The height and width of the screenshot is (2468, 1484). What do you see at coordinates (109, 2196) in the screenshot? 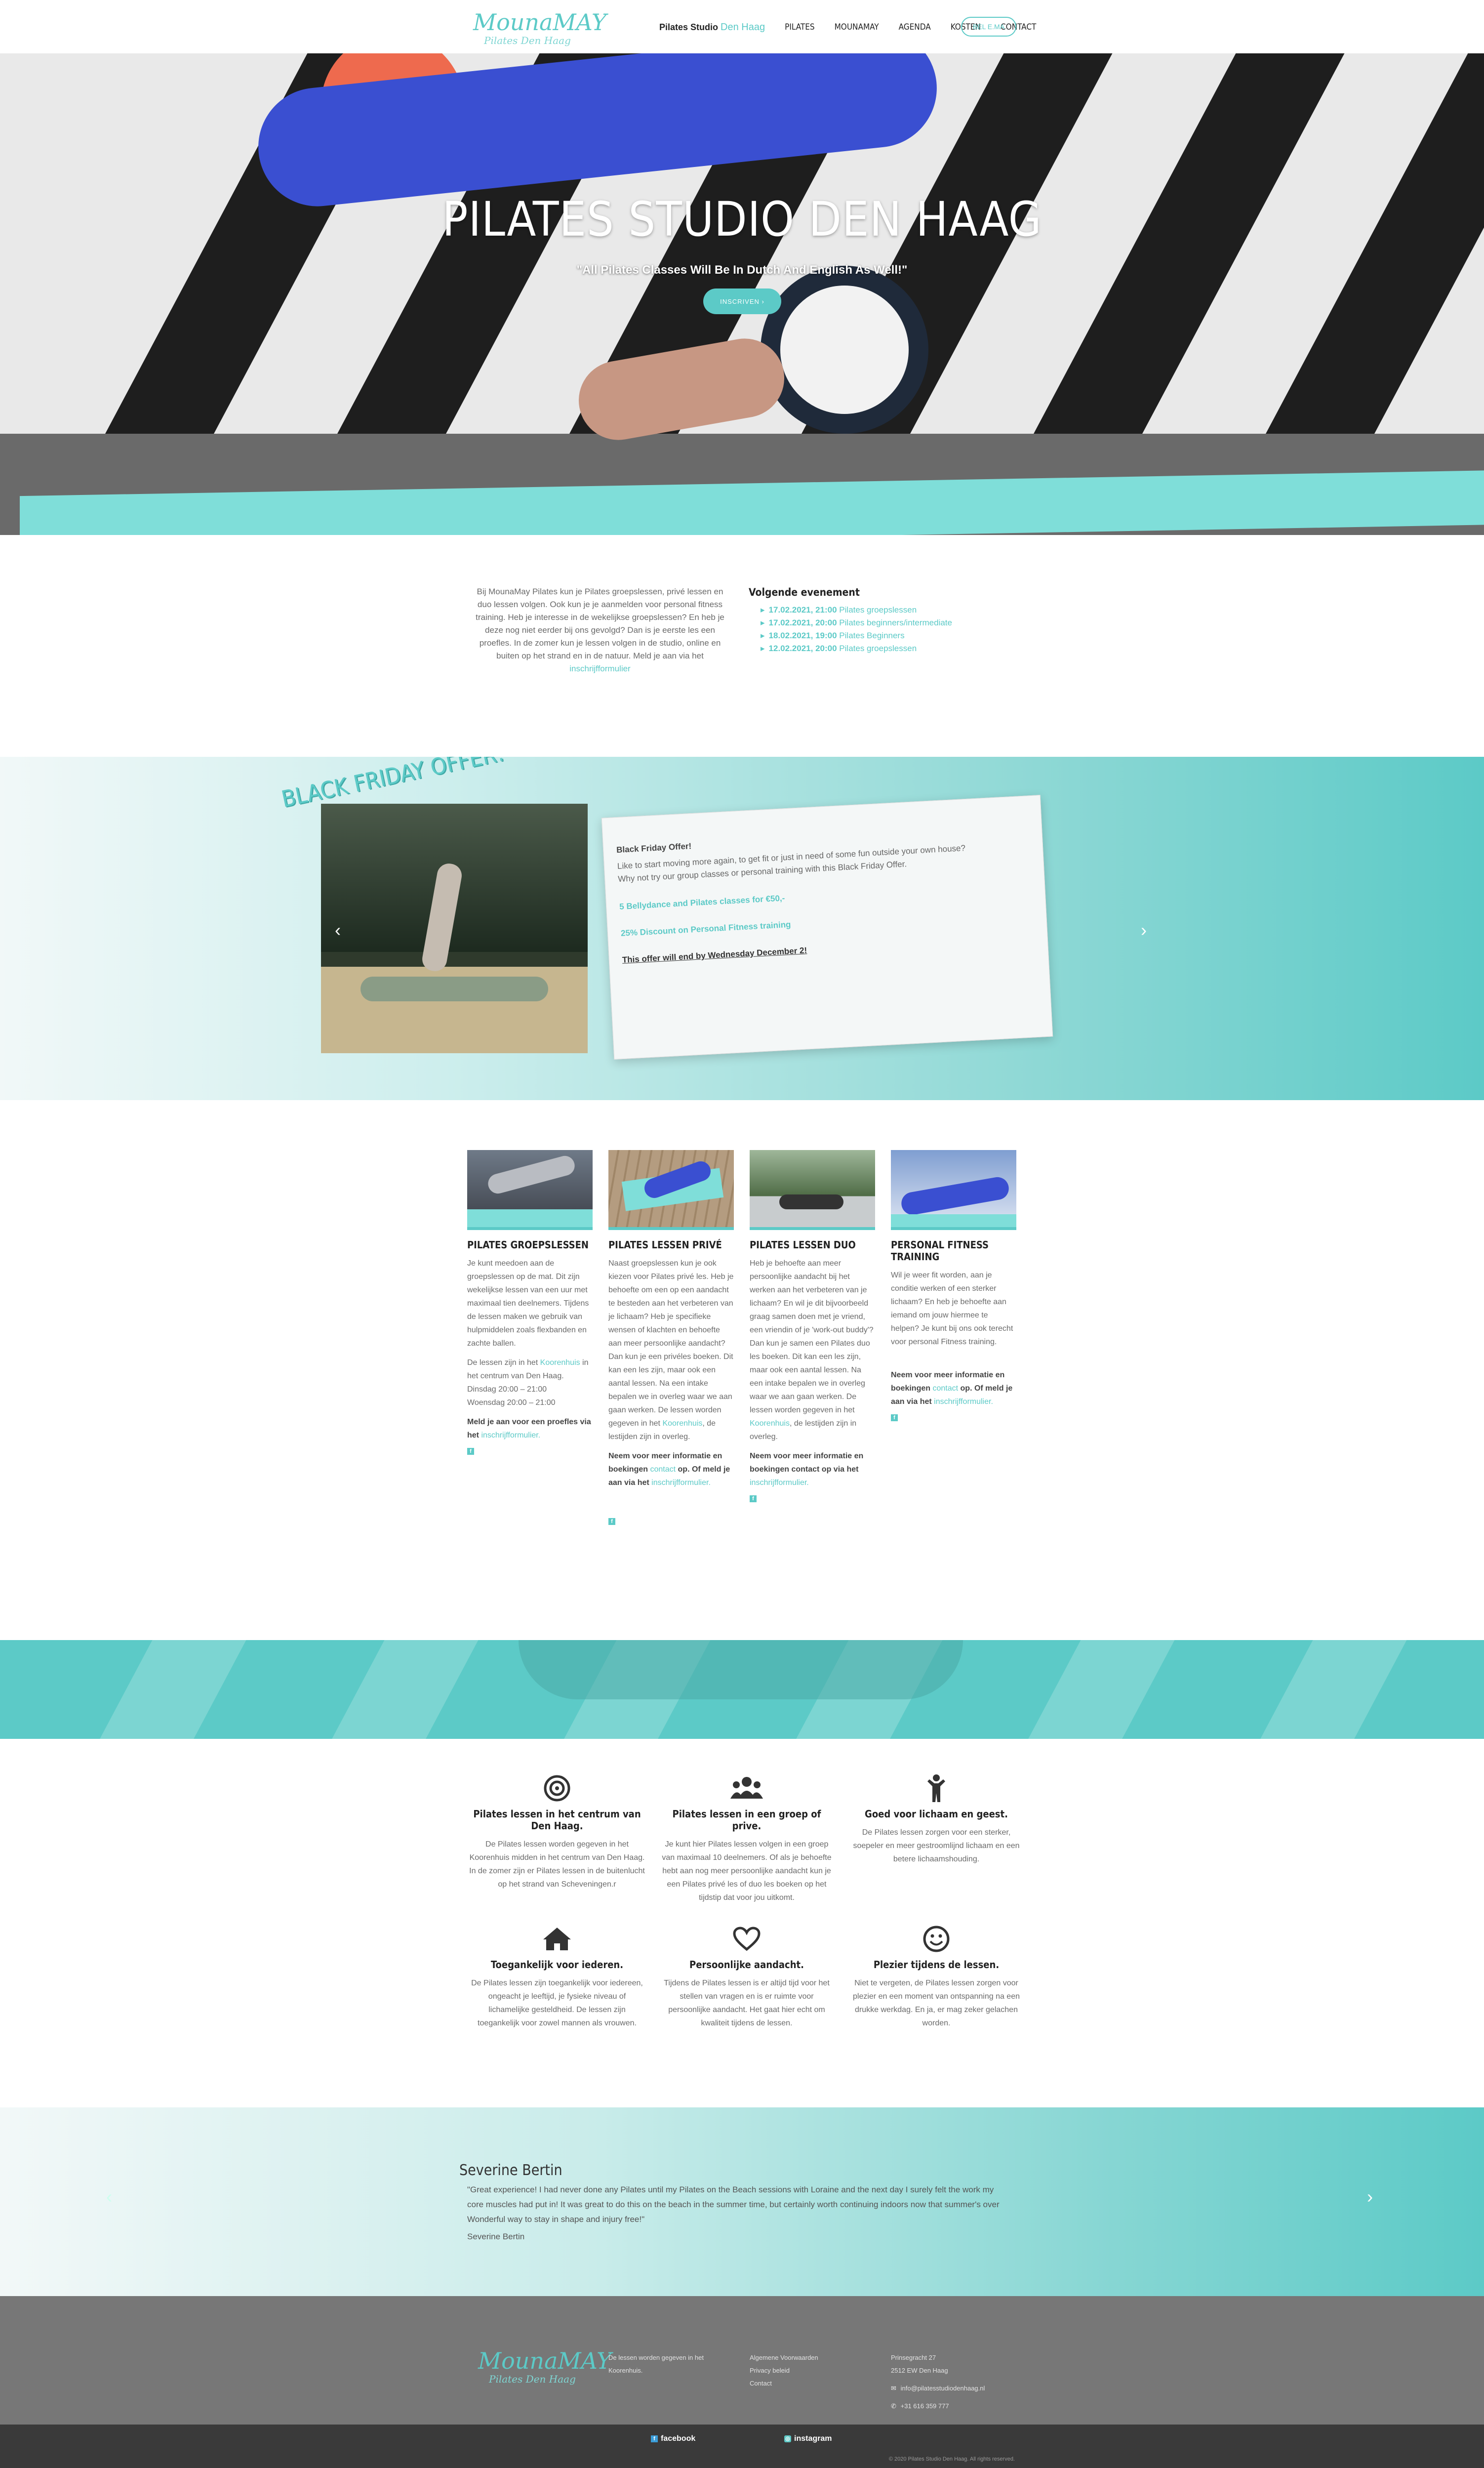
I see `testimonial-prev-icon: ‹` at bounding box center [109, 2196].